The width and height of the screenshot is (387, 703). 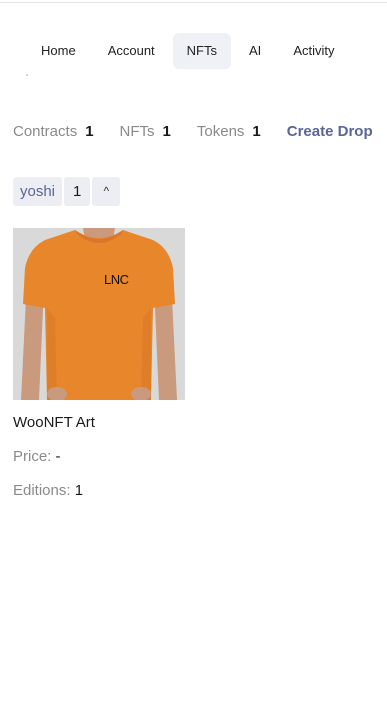 What do you see at coordinates (220, 131) in the screenshot?
I see `stat-tokens-label: Tokens` at bounding box center [220, 131].